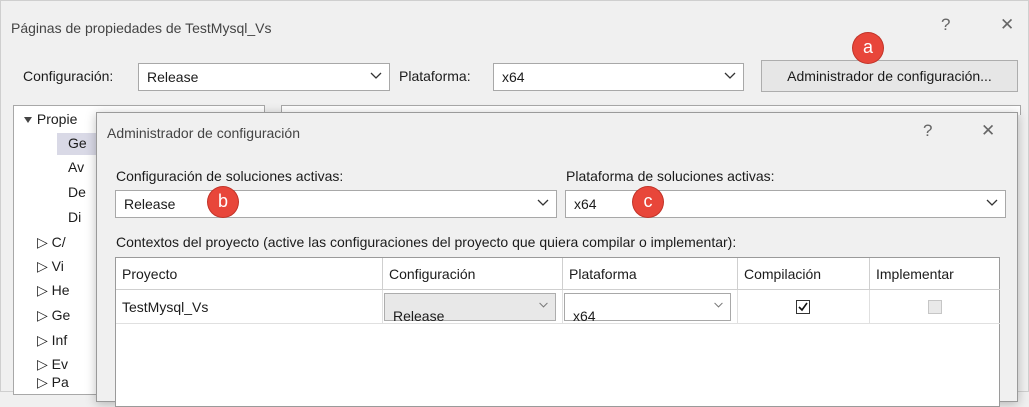 The width and height of the screenshot is (1029, 407). Describe the element at coordinates (648, 202) in the screenshot. I see `annotation-badge-c: c` at that location.